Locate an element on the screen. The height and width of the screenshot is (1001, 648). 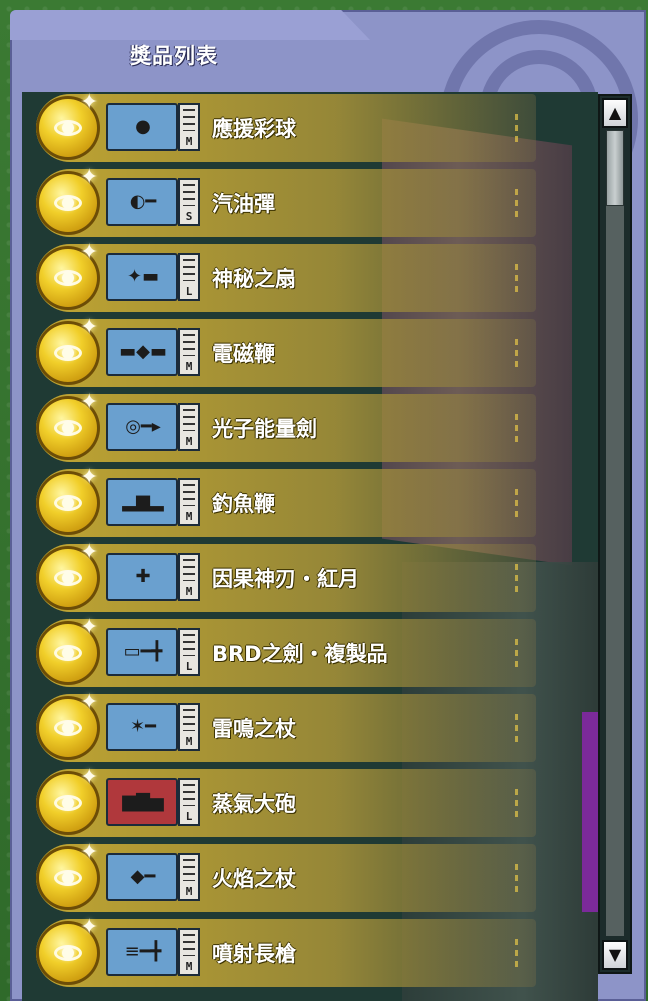
reward-name: 光子能量劍 is located at coordinates (264, 429).